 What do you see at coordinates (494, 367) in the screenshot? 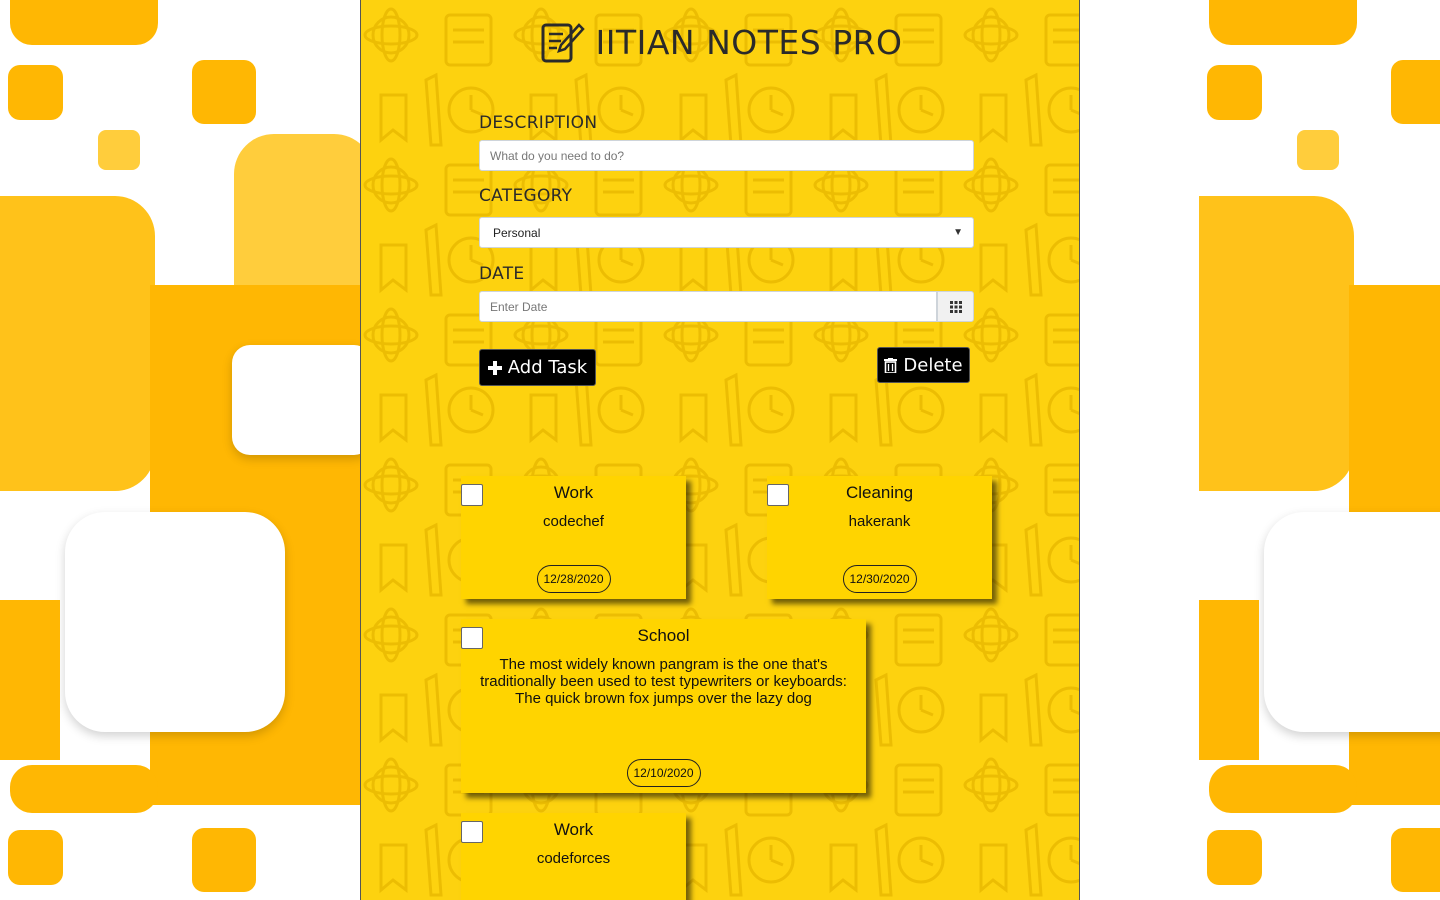
I see `plus-icon` at bounding box center [494, 367].